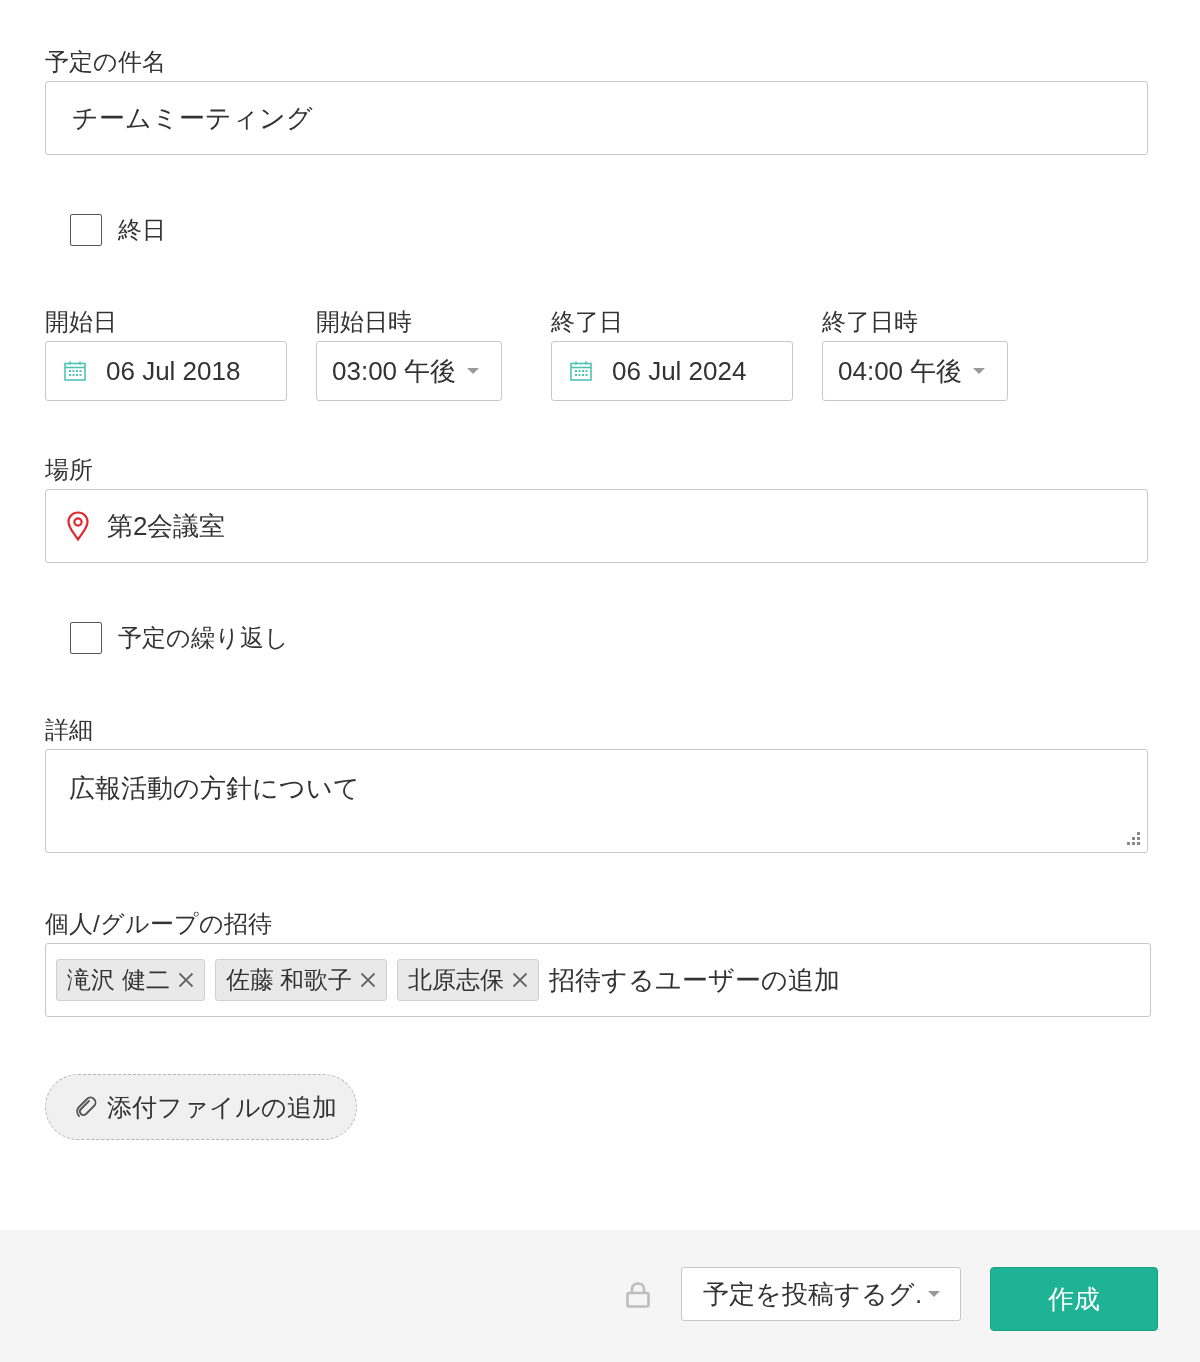 Image resolution: width=1200 pixels, height=1362 pixels. Describe the element at coordinates (596, 801) in the screenshot. I see `details-textarea: 広報活動の方針について` at that location.